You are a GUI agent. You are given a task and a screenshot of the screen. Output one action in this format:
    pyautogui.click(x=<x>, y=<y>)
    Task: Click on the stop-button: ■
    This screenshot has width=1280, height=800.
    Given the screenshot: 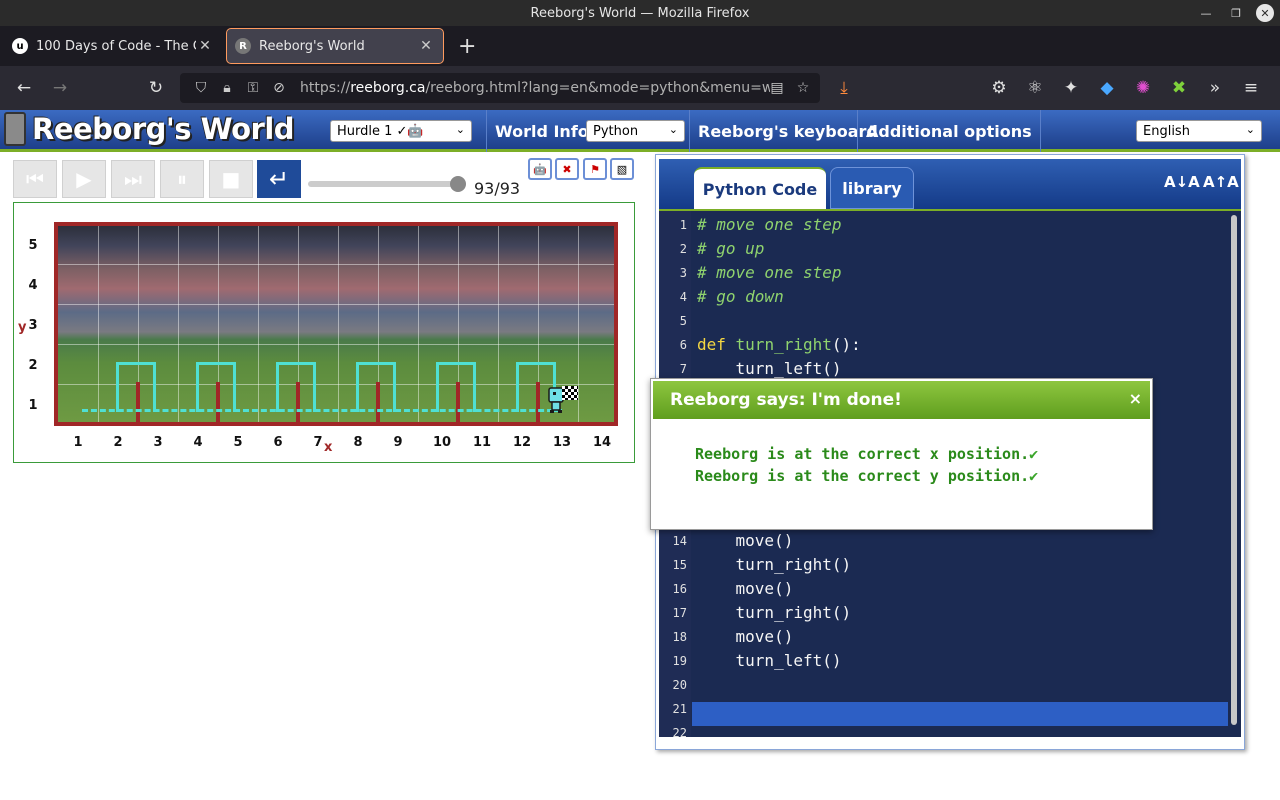 What is the action you would take?
    pyautogui.click(x=231, y=179)
    